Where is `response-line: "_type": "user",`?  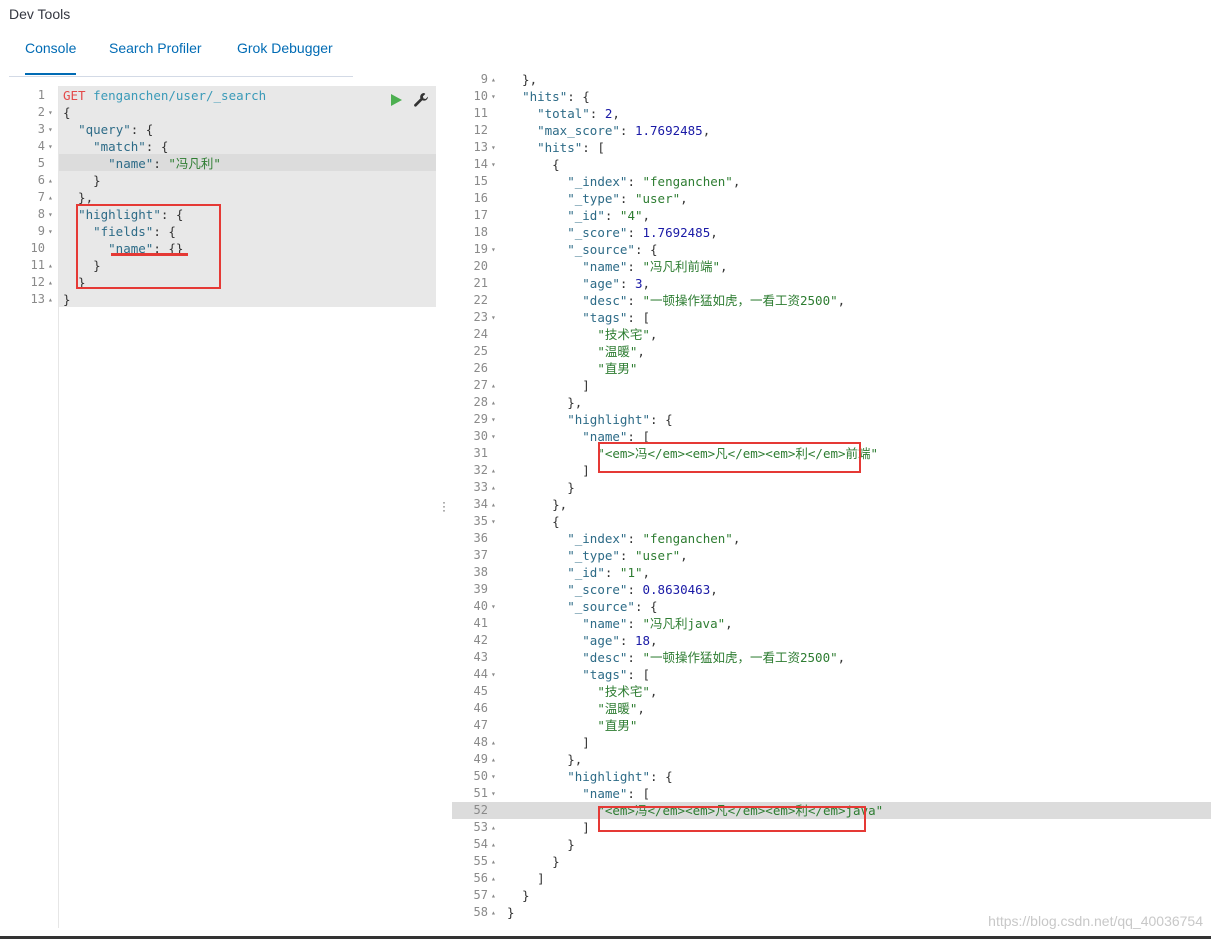
response-line: "_type": "user", is located at coordinates (627, 198).